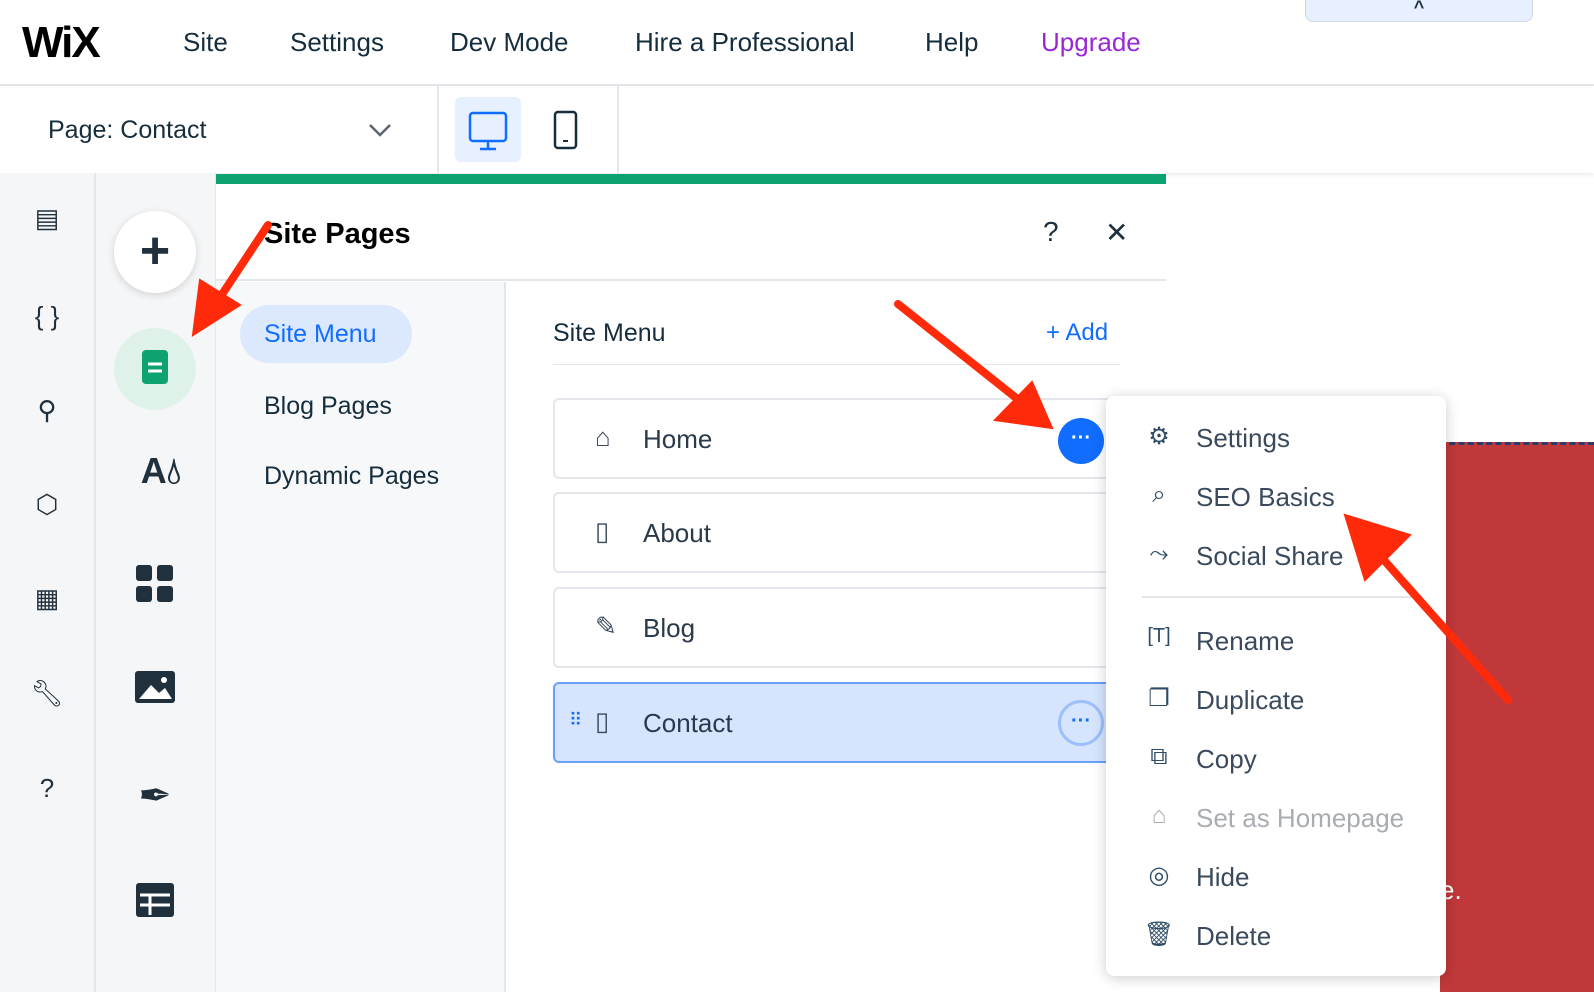 The height and width of the screenshot is (992, 1594). What do you see at coordinates (1234, 936) in the screenshot?
I see `menu-label: Delete` at bounding box center [1234, 936].